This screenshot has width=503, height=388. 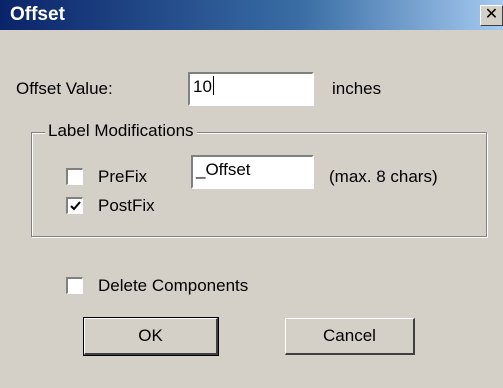 I want to click on title-bar: Offset ✕, so click(x=251, y=15).